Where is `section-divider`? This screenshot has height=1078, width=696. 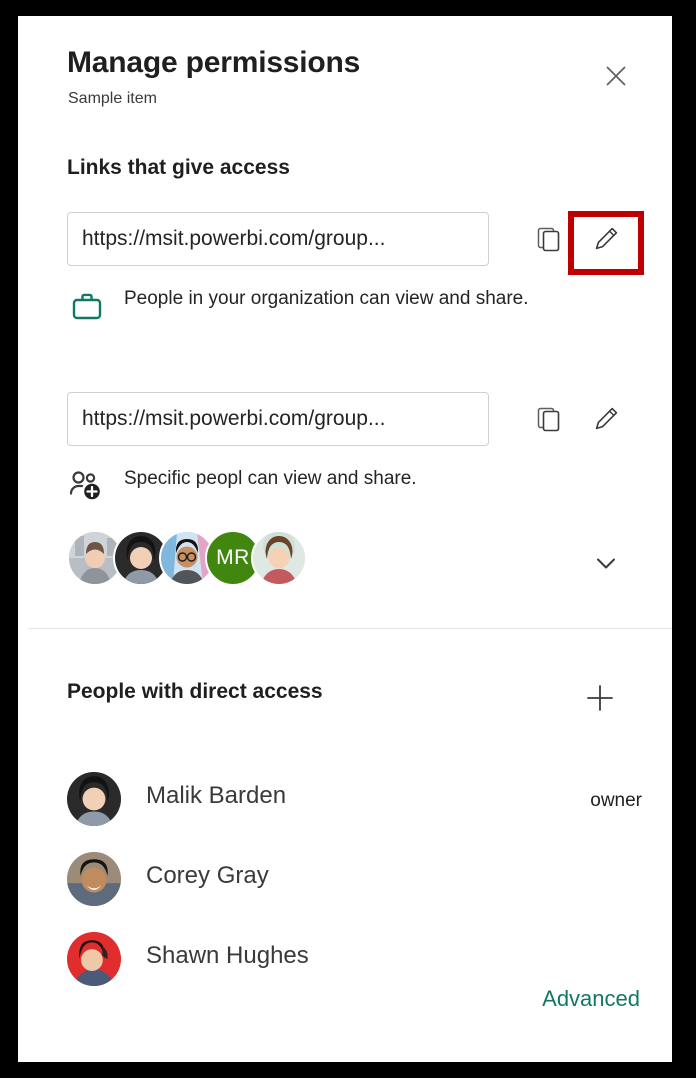
section-divider is located at coordinates (350, 628).